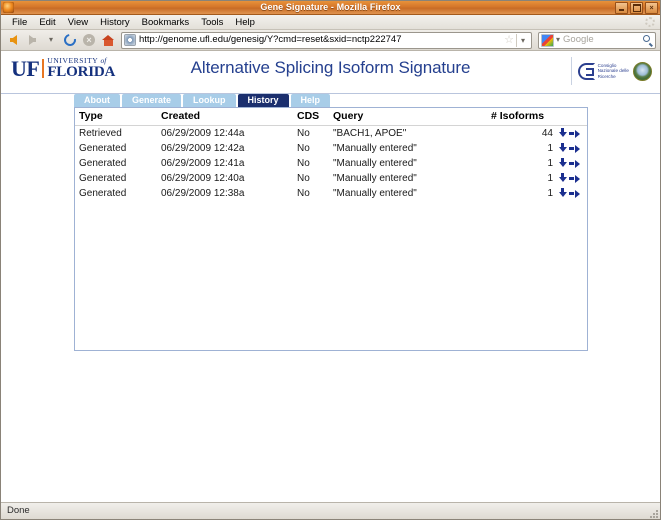  What do you see at coordinates (586, 71) in the screenshot?
I see `cnr-mark-icon` at bounding box center [586, 71].